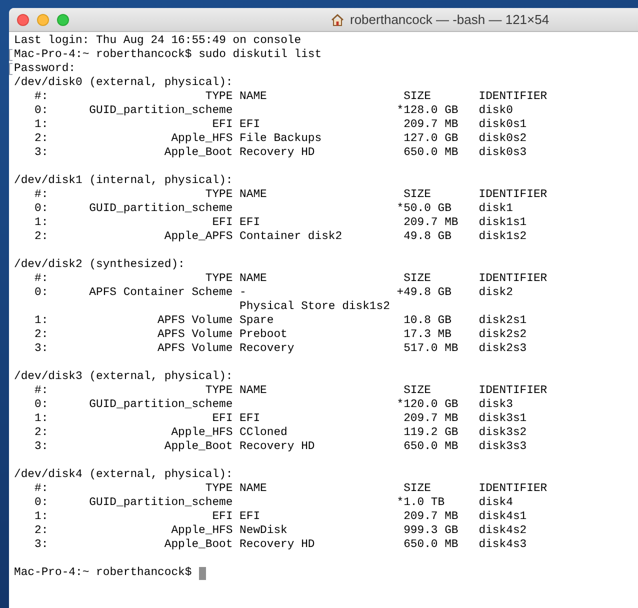 This screenshot has height=608, width=638. What do you see at coordinates (428, 335) in the screenshot?
I see `partition-size: 17.3 MB` at bounding box center [428, 335].